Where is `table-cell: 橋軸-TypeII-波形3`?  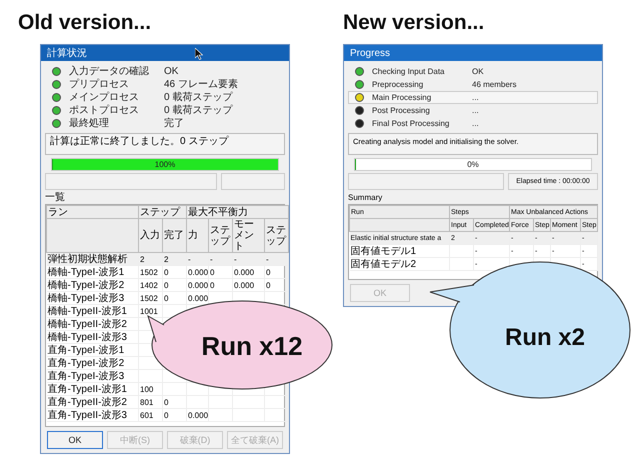
table-cell: 橋軸-TypeII-波形3 is located at coordinates (92, 337).